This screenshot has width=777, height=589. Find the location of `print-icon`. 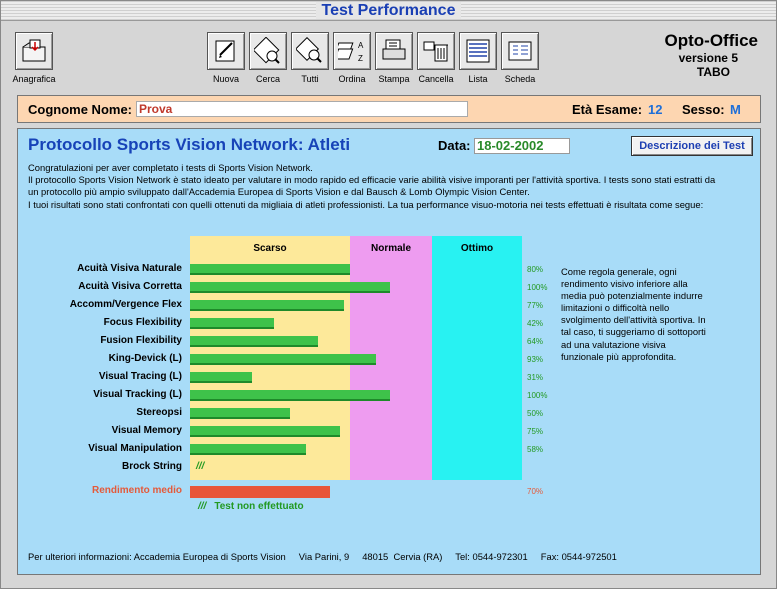

print-icon is located at coordinates (394, 49).